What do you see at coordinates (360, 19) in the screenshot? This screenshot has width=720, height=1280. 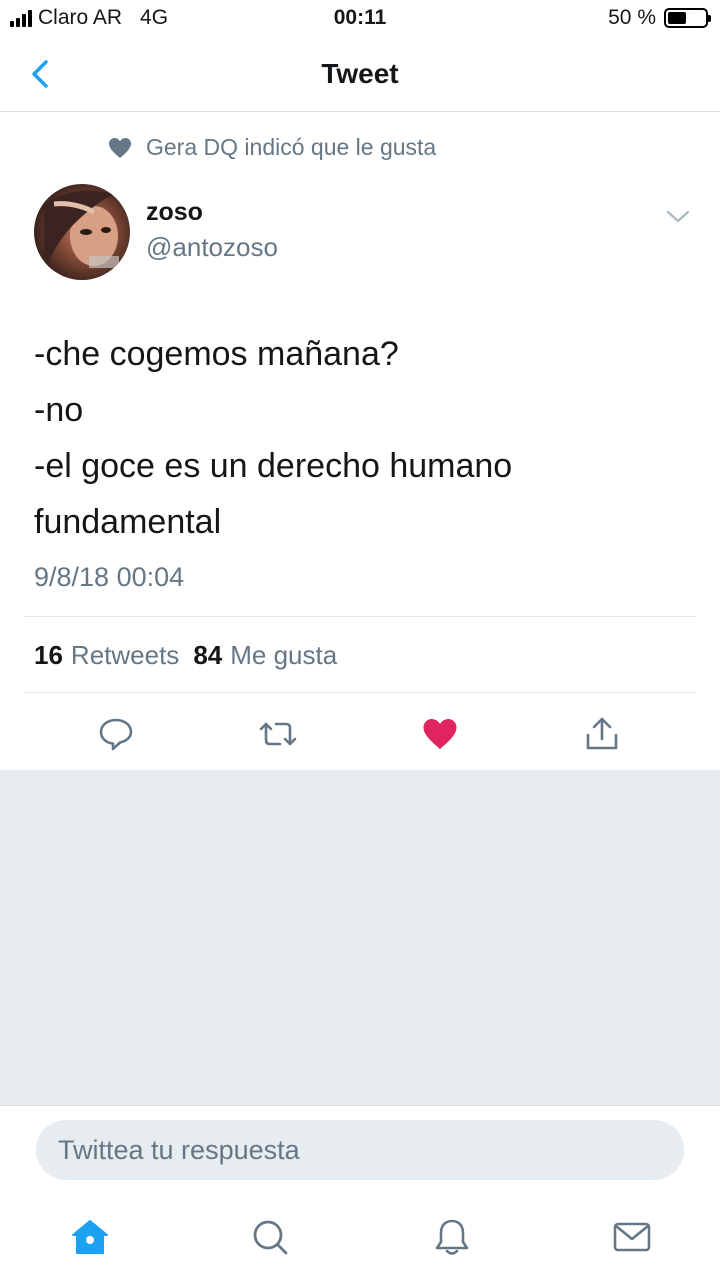 I see `status-bar: Claro AR 4G 00:11 50 %` at bounding box center [360, 19].